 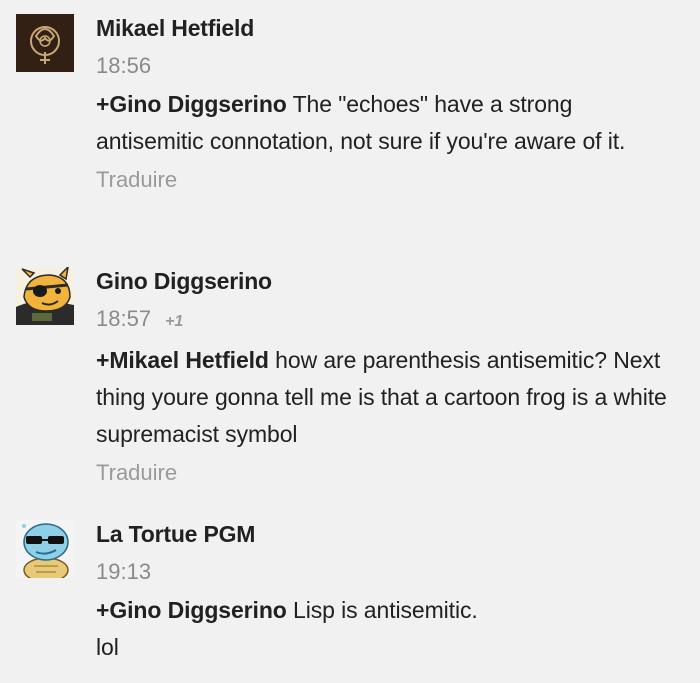 I want to click on mention-link: +Mikael Hetfield, so click(x=182, y=360).